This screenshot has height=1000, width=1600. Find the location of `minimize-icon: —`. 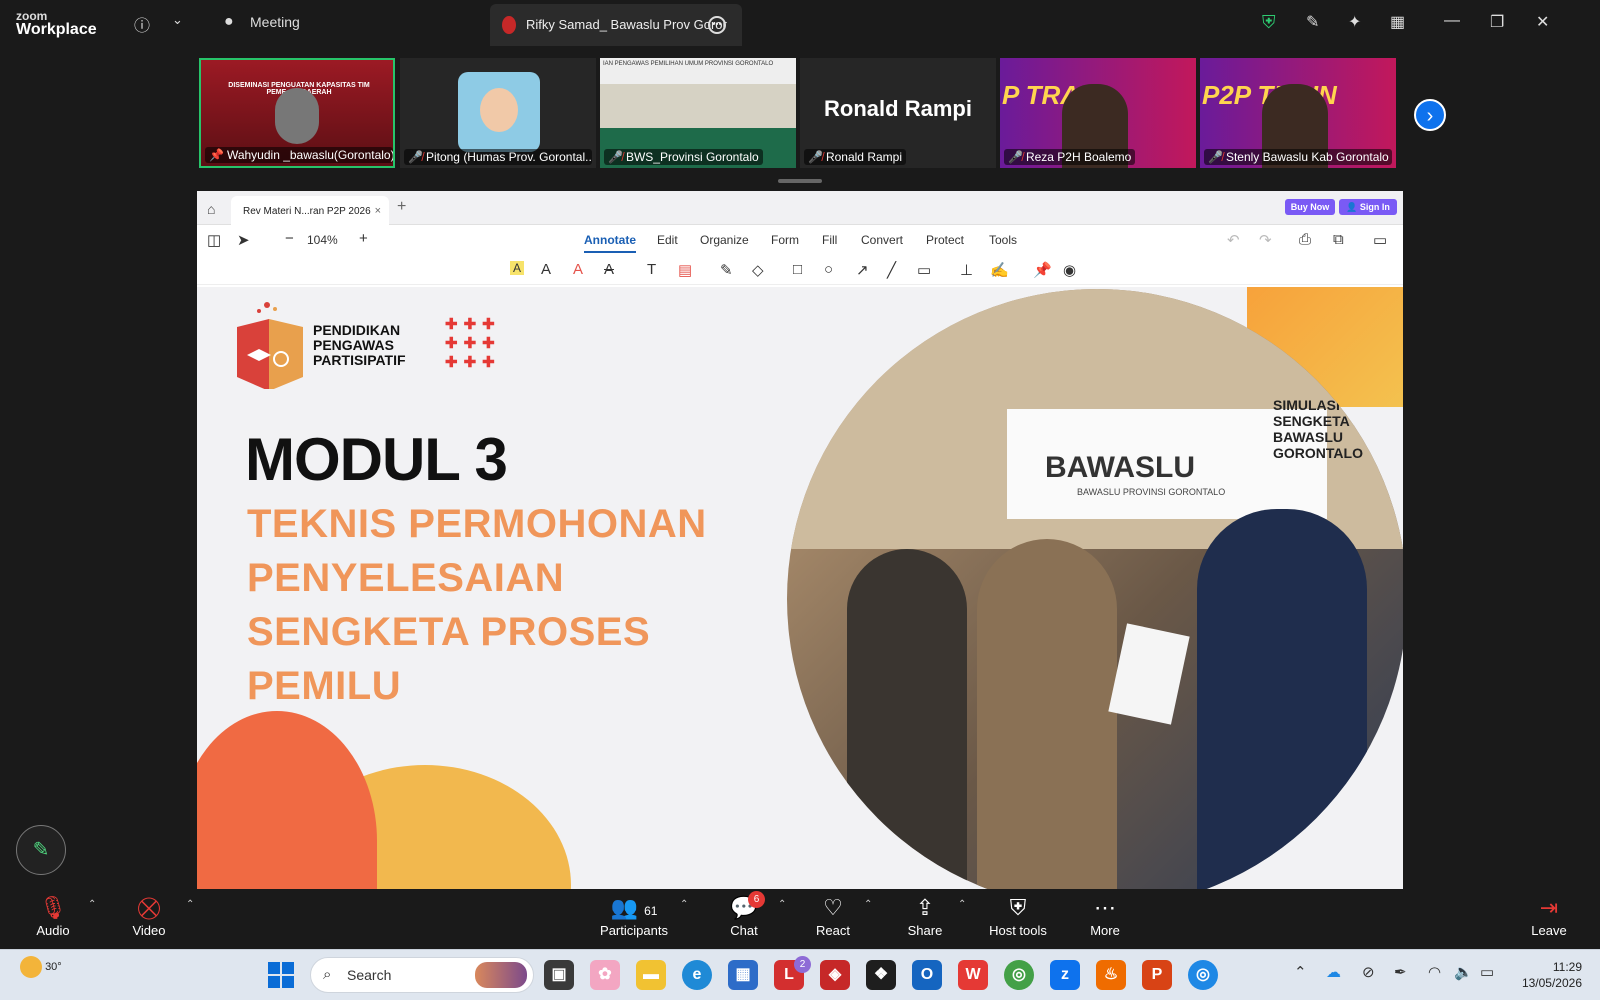

minimize-icon: — is located at coordinates (1452, 21).